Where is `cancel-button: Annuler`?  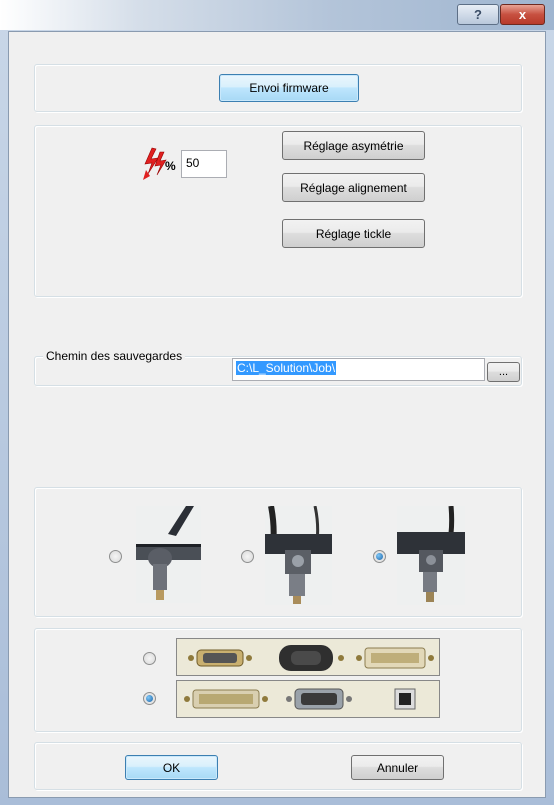 cancel-button: Annuler is located at coordinates (397, 767).